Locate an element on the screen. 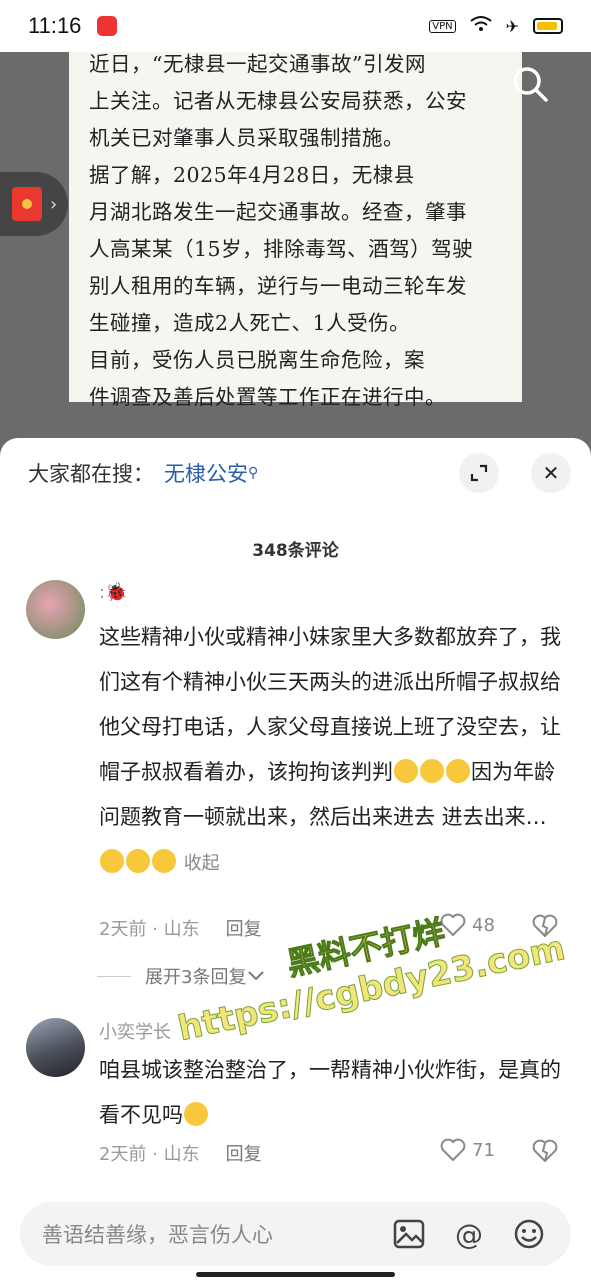  comment-count: 348条评论 is located at coordinates (295, 551).